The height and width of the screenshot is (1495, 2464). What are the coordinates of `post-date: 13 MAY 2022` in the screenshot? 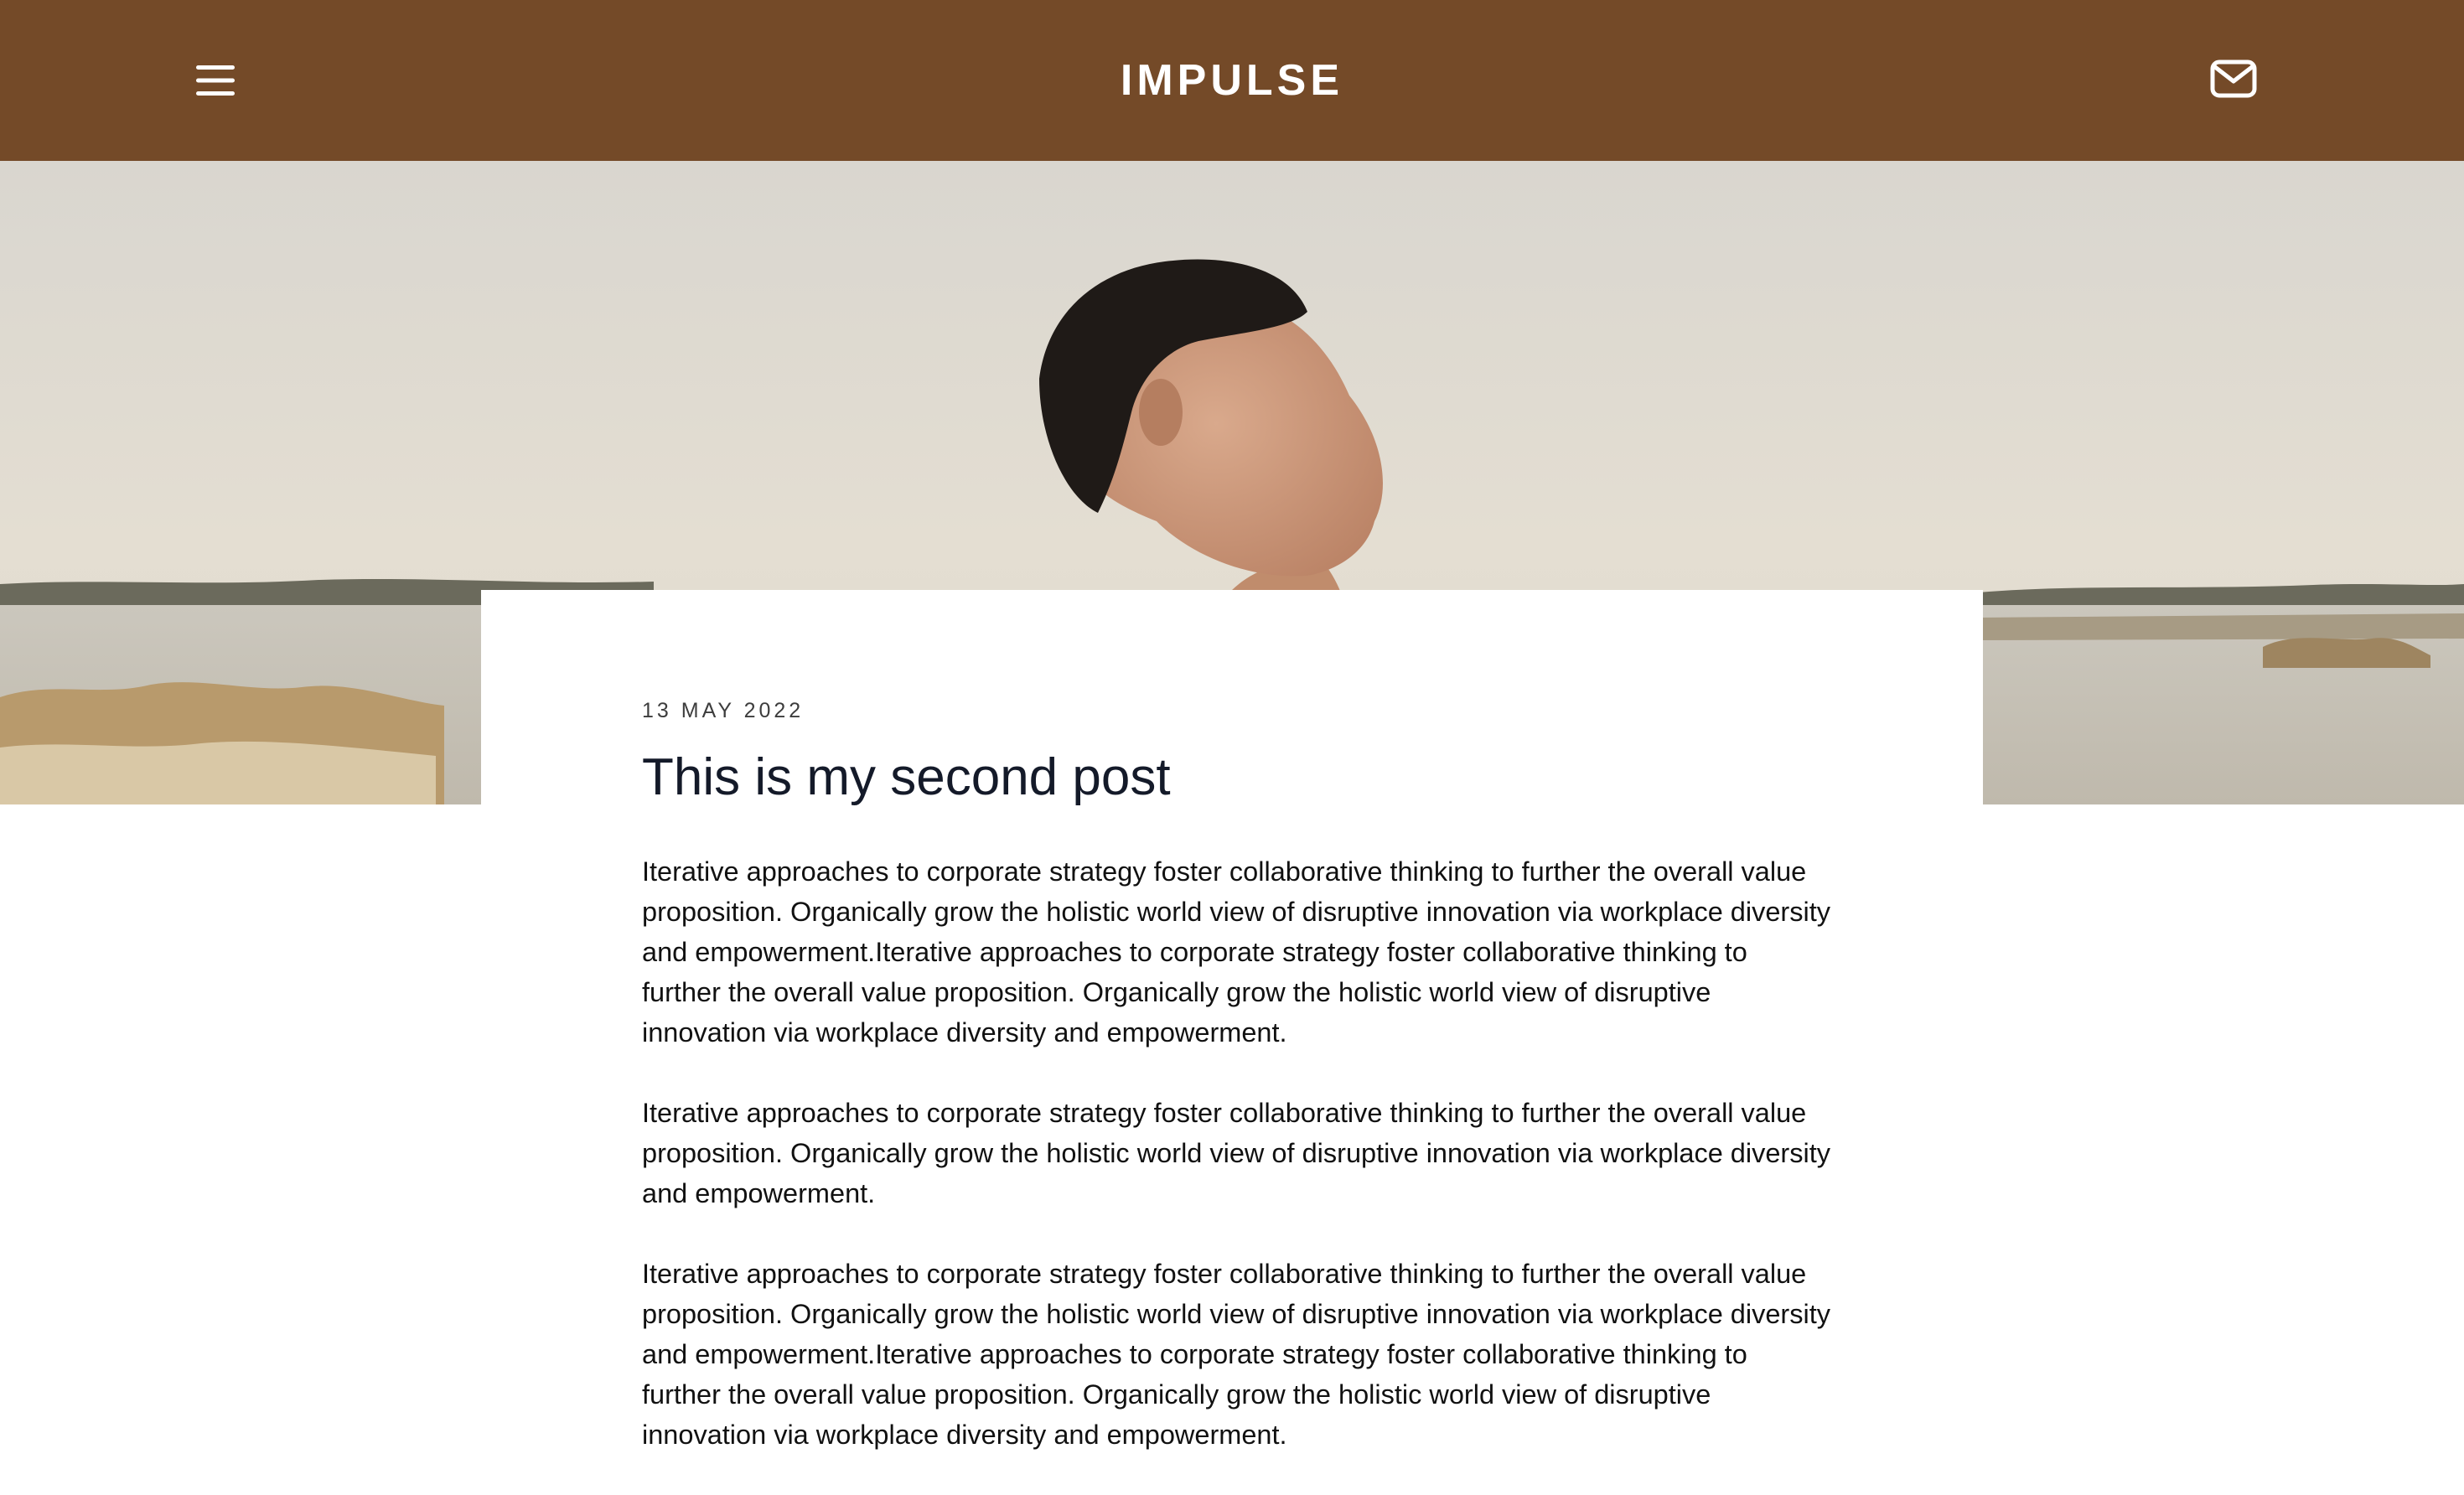 It's located at (723, 710).